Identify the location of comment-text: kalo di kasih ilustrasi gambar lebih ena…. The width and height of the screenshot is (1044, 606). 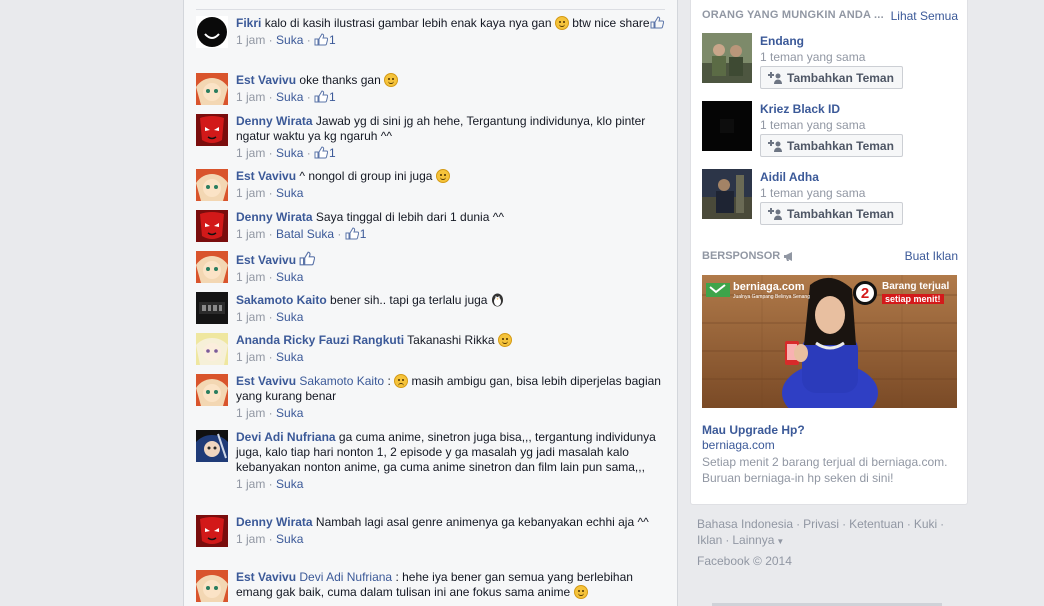
(408, 23).